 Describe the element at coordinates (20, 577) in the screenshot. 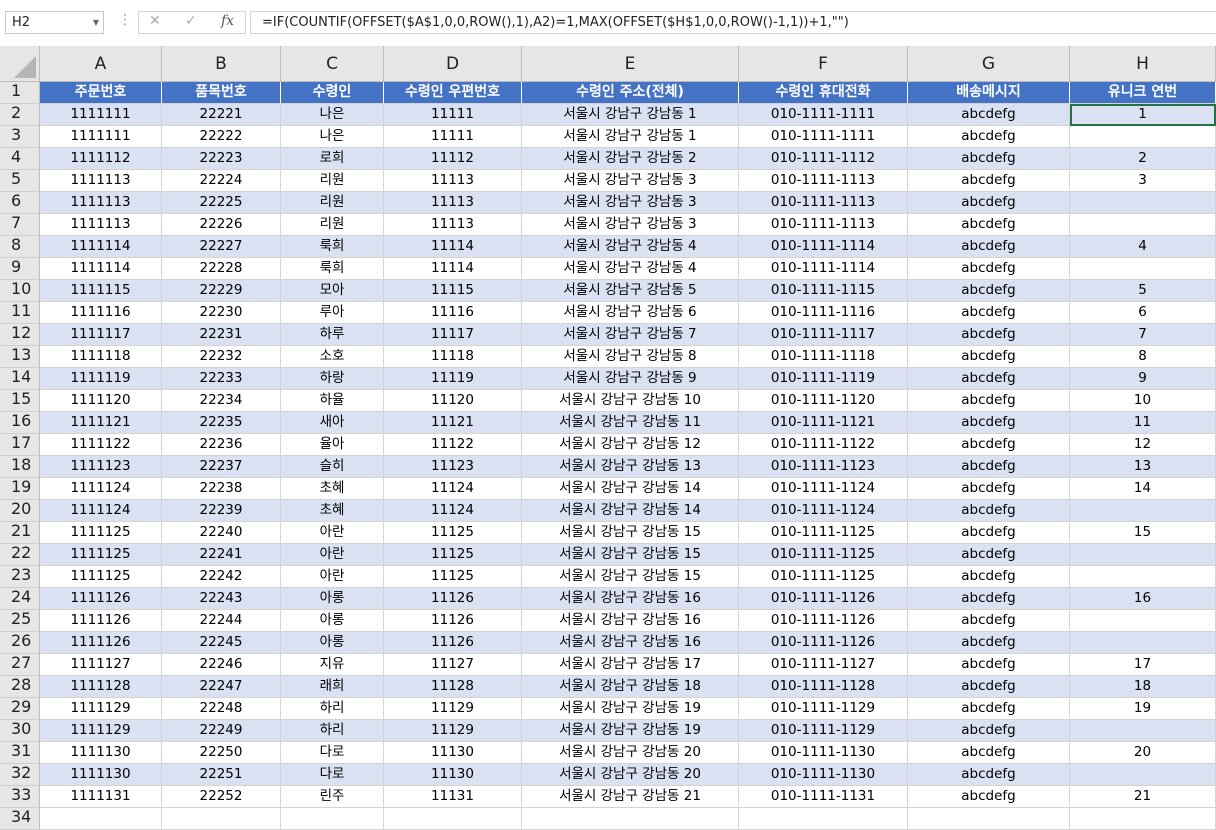

I see `row-header-23: 23` at that location.